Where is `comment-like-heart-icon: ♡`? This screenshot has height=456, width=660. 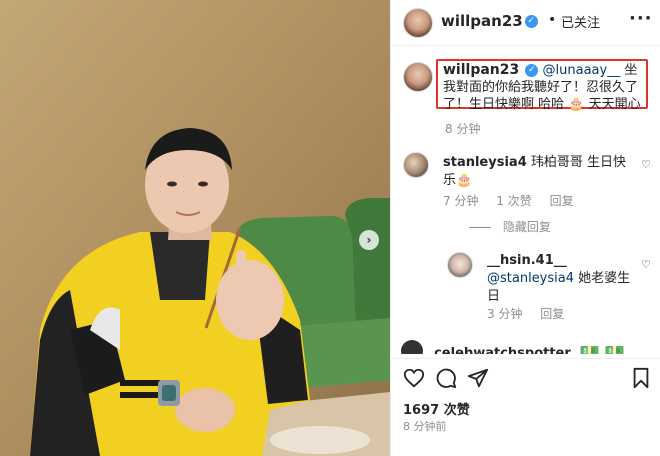 comment-like-heart-icon: ♡ is located at coordinates (646, 164).